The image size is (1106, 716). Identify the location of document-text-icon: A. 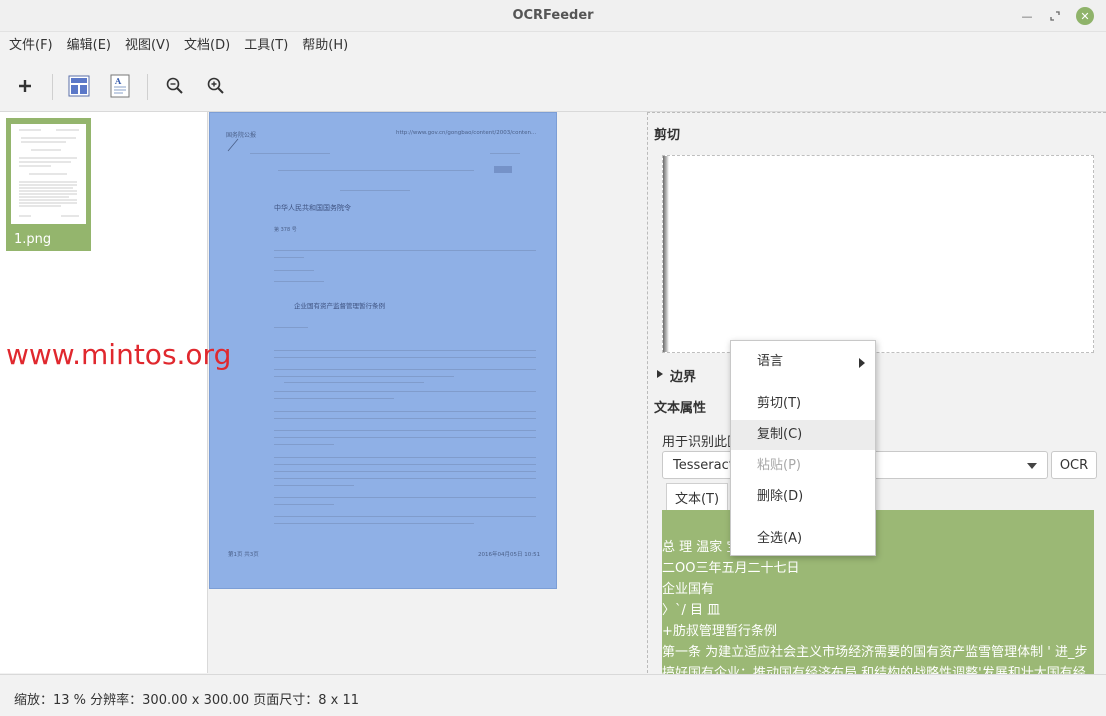
(120, 86).